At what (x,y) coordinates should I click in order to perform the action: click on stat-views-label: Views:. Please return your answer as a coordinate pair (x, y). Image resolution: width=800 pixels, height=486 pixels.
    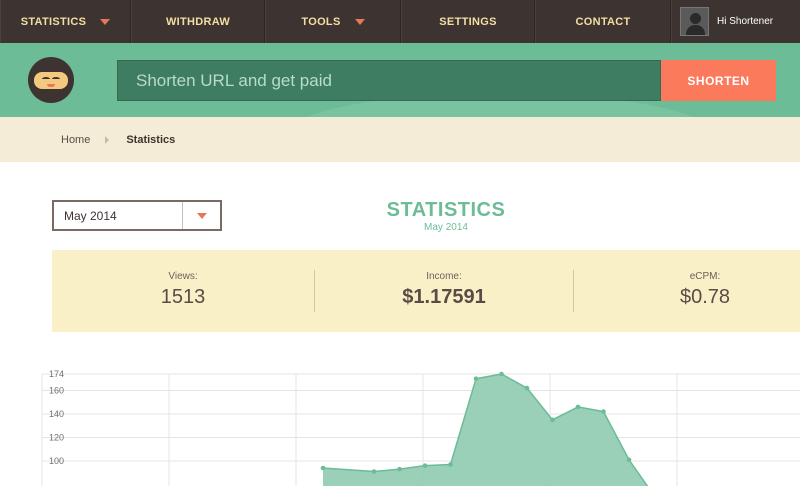
    Looking at the image, I should click on (183, 276).